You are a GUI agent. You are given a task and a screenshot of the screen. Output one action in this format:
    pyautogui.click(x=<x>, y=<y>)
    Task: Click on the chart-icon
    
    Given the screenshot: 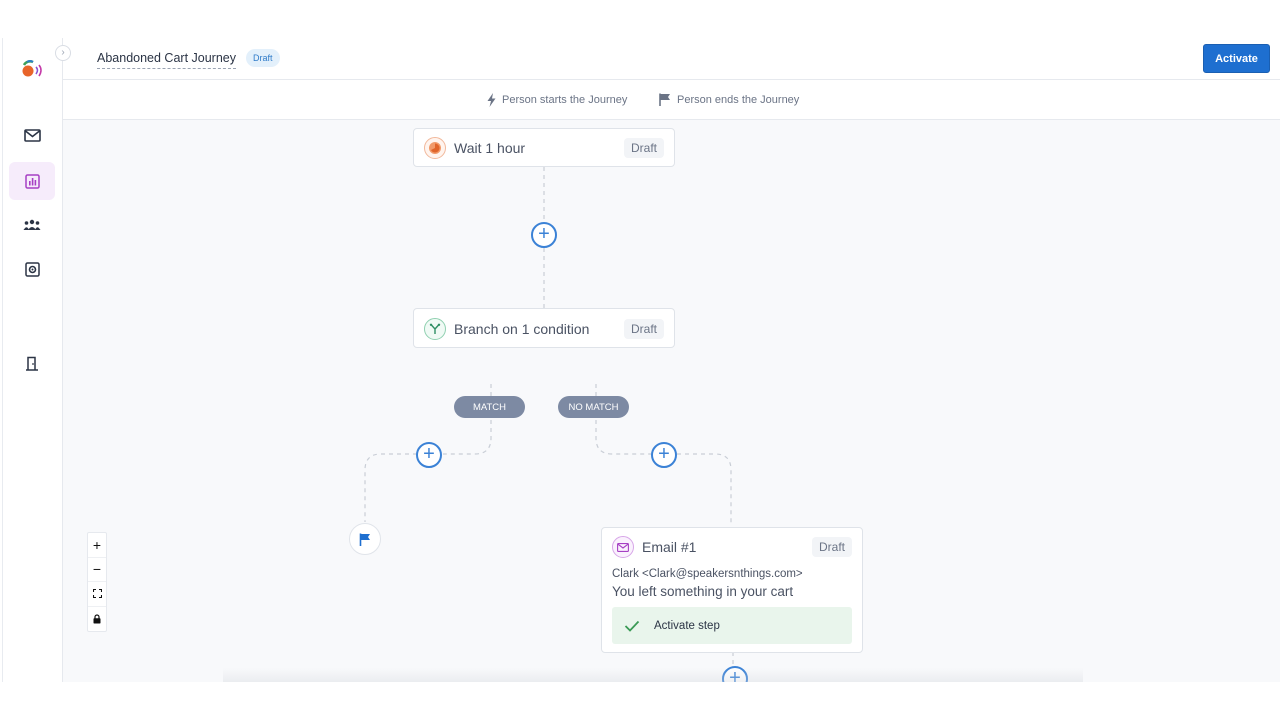 What is the action you would take?
    pyautogui.click(x=32, y=181)
    